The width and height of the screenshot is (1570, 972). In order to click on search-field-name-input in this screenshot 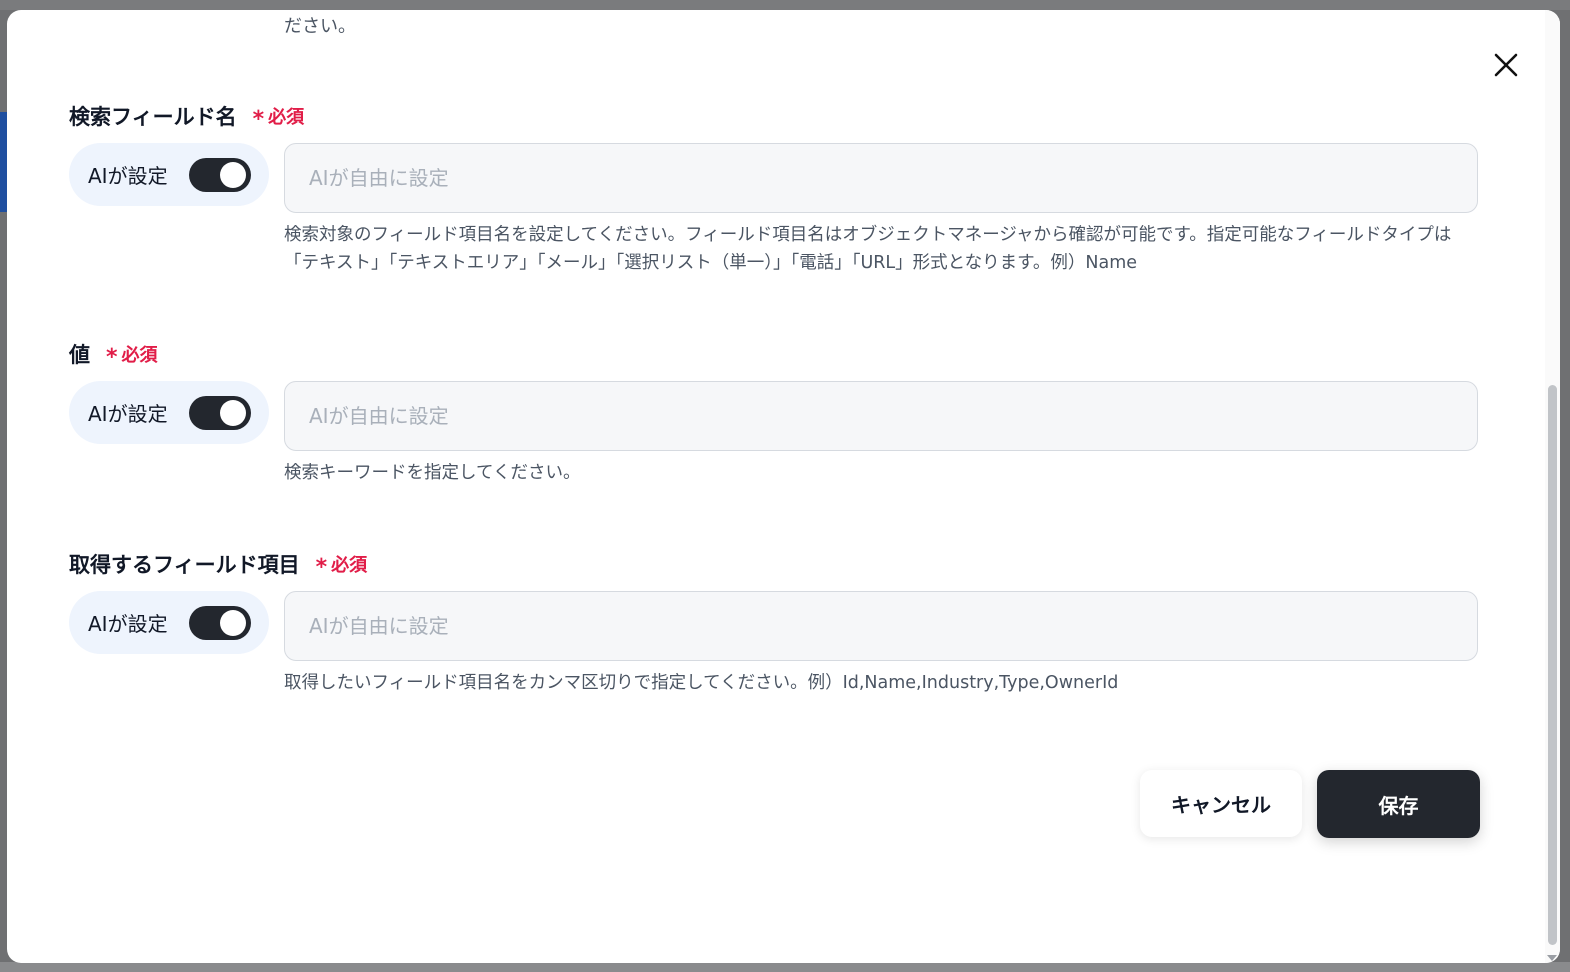, I will do `click(881, 178)`.